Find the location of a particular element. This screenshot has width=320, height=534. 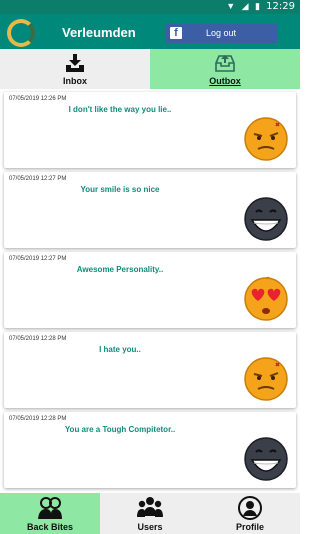

nav-users: Users is located at coordinates (150, 513).